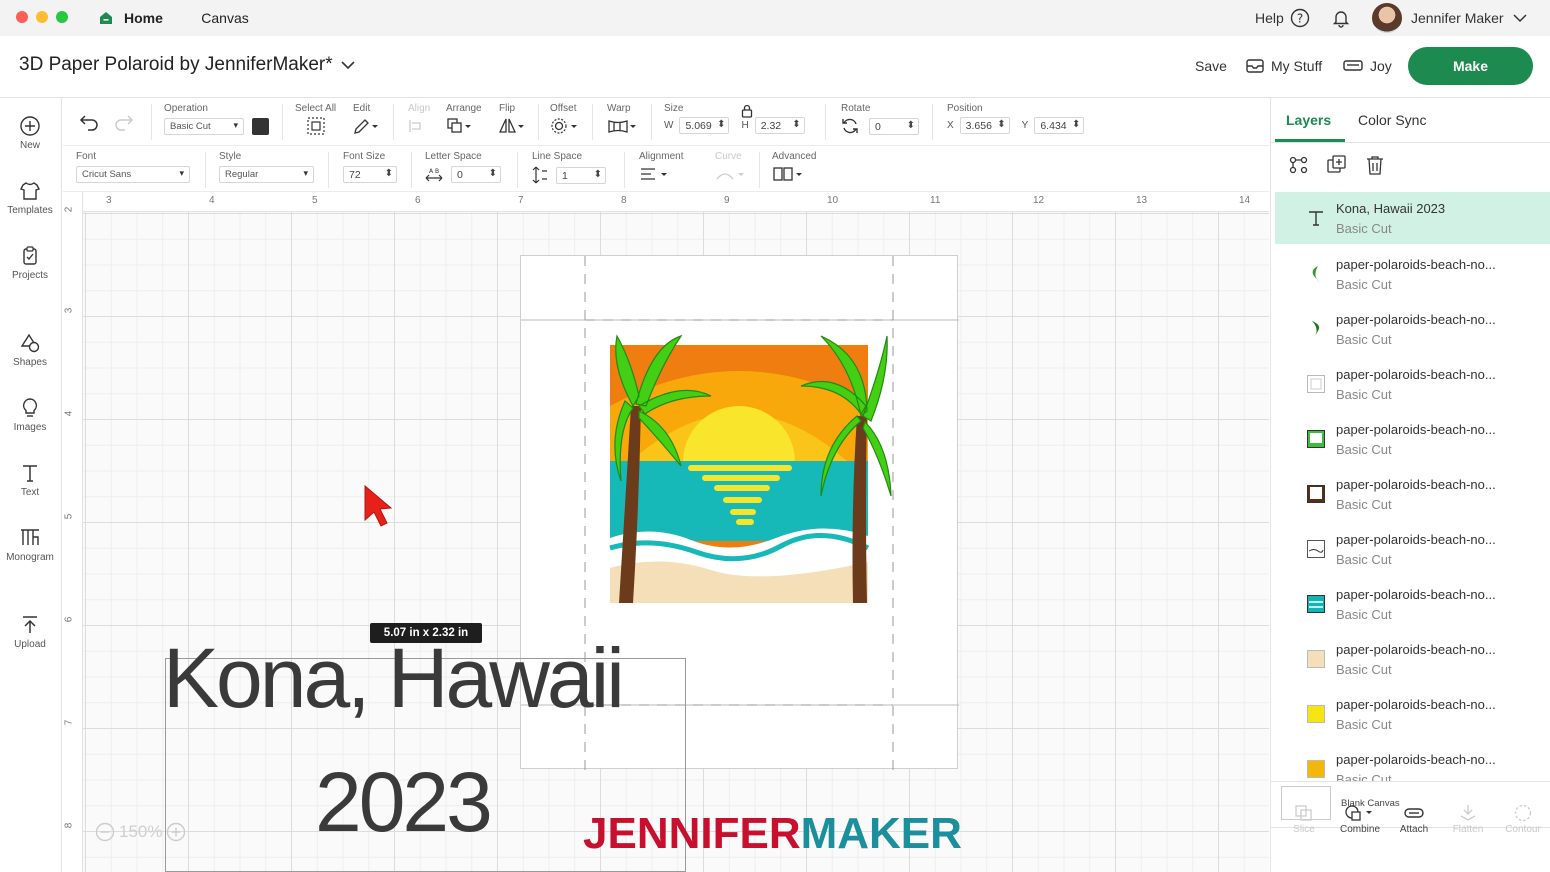  Describe the element at coordinates (1016, 118) in the screenshot. I see `position-group: Position X 3.656 Y 6.434` at that location.